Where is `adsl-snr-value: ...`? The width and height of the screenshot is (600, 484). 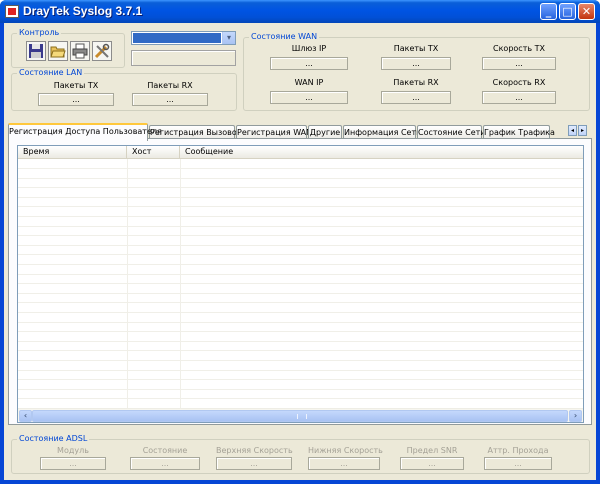
adsl-snr-value: ... is located at coordinates (432, 463).